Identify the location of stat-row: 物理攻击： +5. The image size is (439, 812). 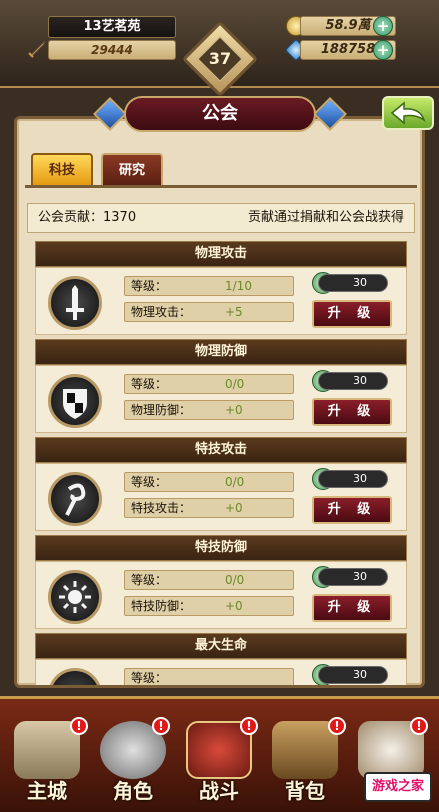
(209, 312).